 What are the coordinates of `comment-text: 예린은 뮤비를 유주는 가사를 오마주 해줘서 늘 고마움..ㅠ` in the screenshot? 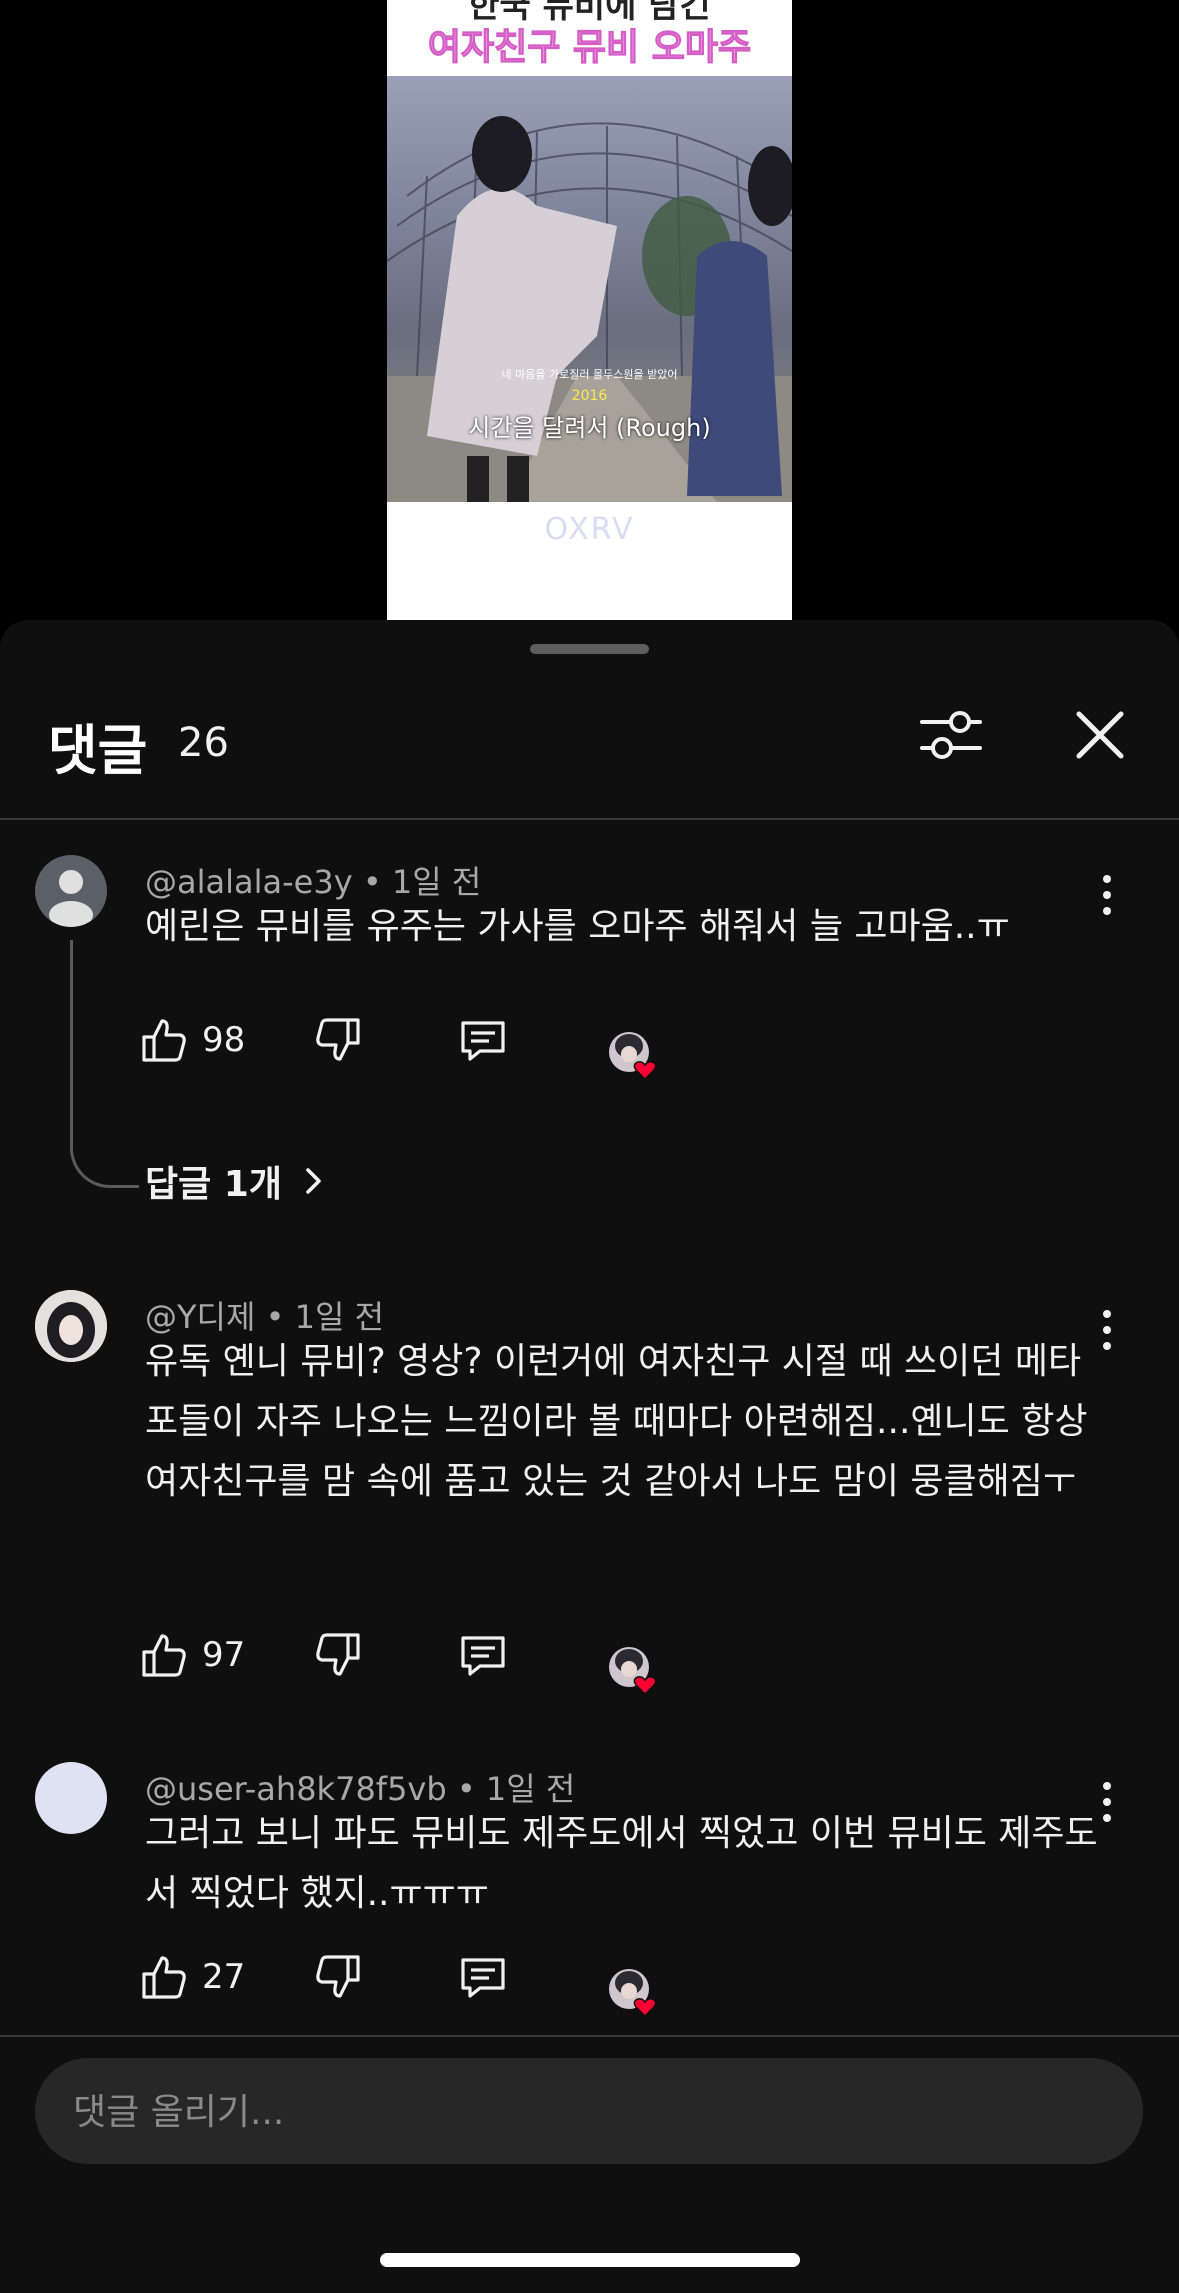 It's located at (577, 926).